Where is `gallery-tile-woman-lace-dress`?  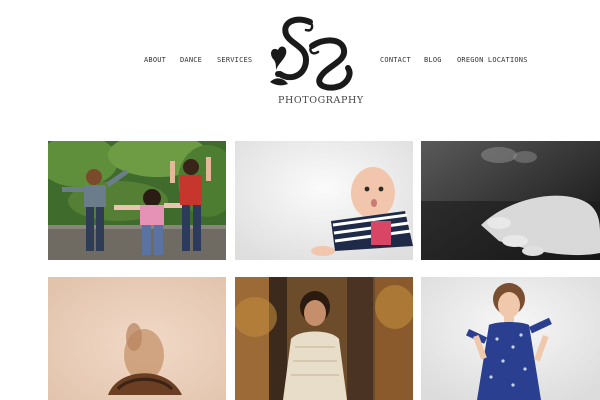 gallery-tile-woman-lace-dress is located at coordinates (324, 338).